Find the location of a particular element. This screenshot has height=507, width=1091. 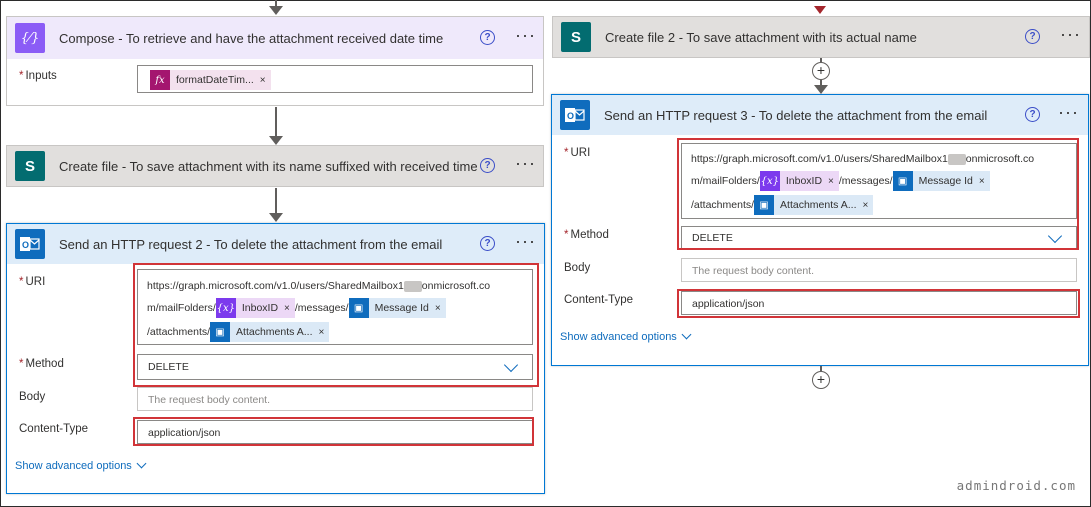

watermark: admindroid.com is located at coordinates (1016, 485).